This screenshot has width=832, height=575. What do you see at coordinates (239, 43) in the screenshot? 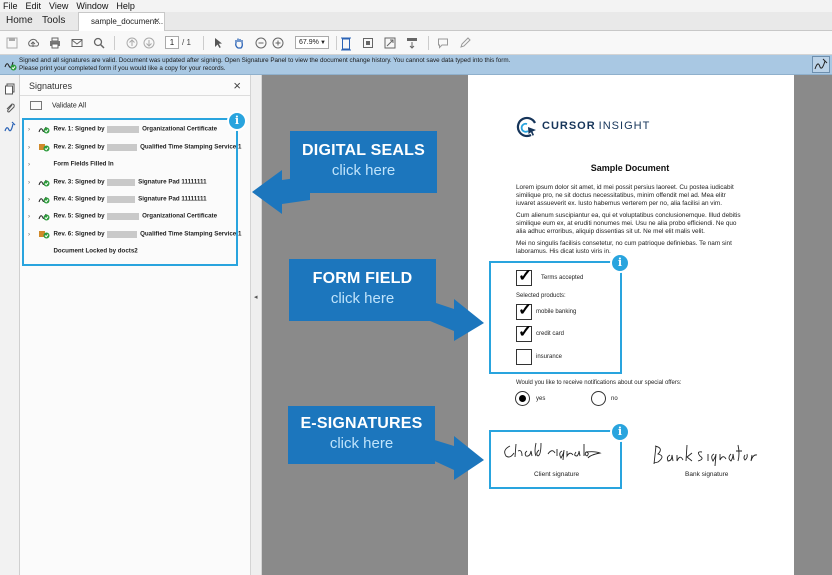
I see `hand-icon` at bounding box center [239, 43].